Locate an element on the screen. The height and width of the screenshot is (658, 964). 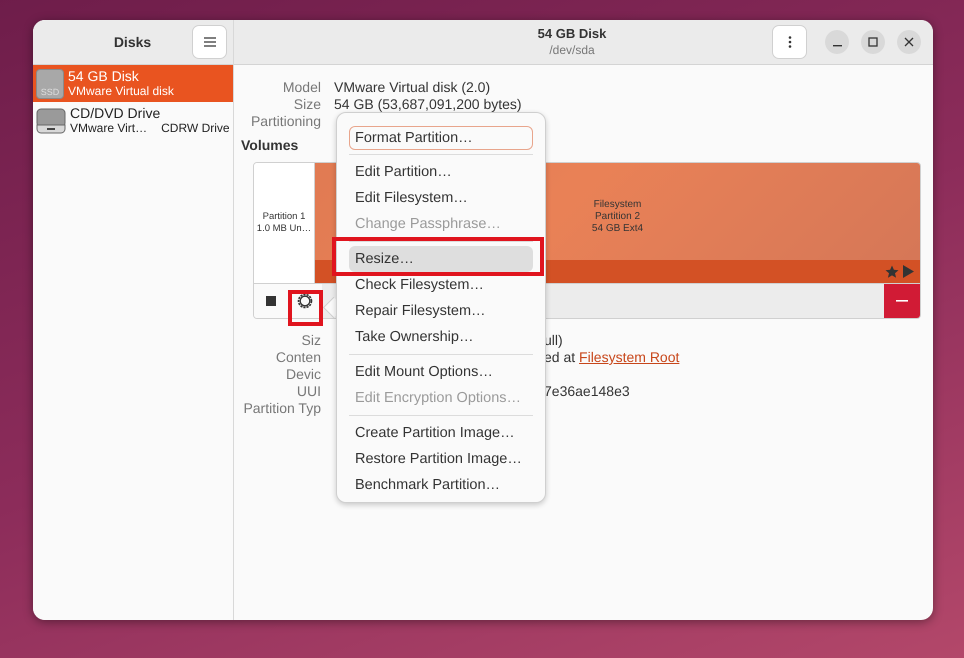
detail-value: VMware Virtual disk (2.0) is located at coordinates (413, 87).